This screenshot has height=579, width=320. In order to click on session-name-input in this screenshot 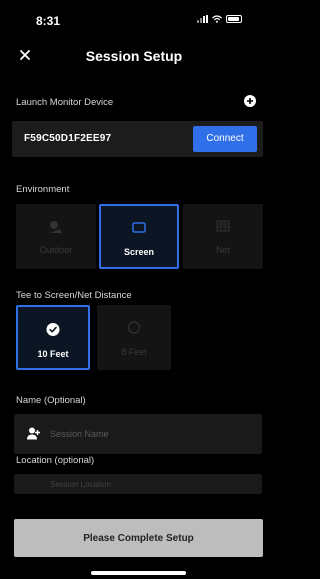, I will do `click(150, 434)`.